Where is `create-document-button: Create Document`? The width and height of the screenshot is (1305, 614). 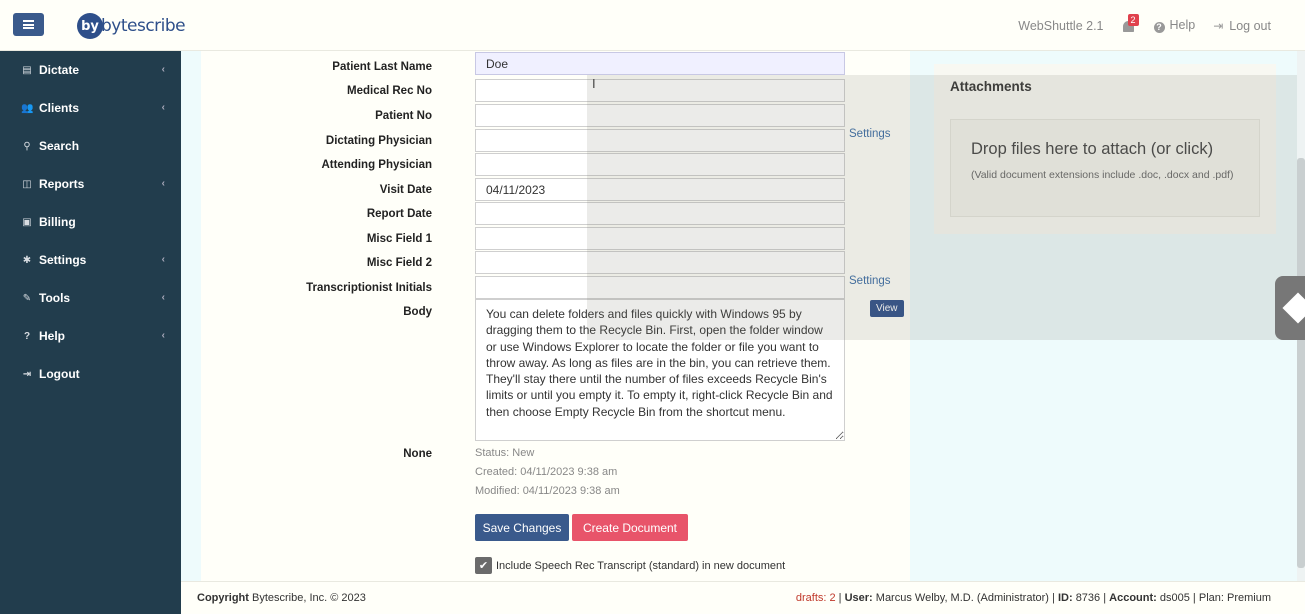
create-document-button: Create Document is located at coordinates (630, 527).